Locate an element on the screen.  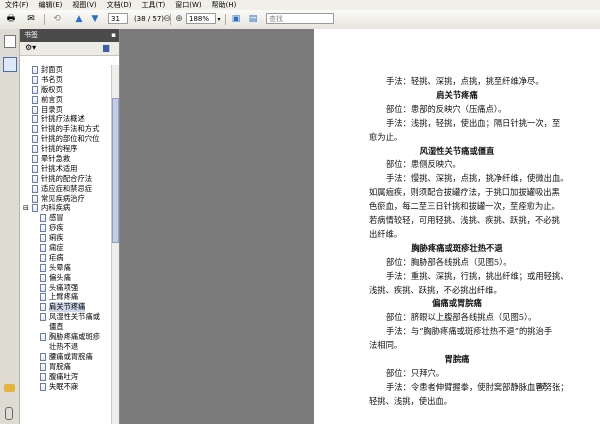
bookmark-item: 目录页 is located at coordinates (66, 110).